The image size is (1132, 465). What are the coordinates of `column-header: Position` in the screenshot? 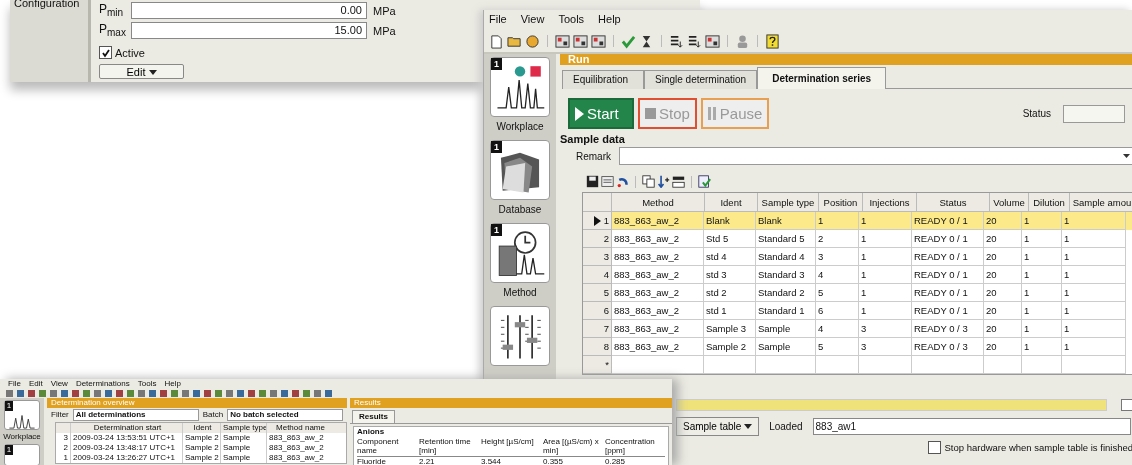 It's located at (841, 202).